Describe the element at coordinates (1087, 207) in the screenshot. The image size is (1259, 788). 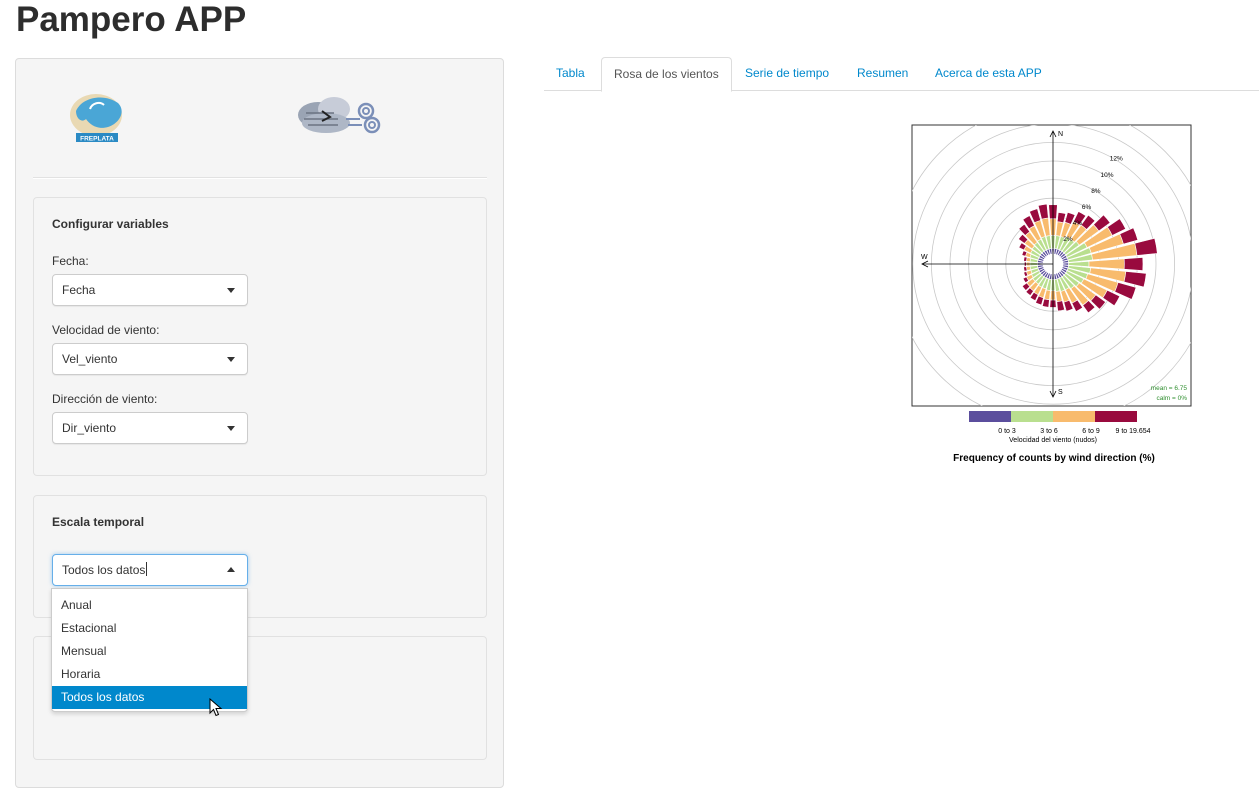
I see `radial-tick-label: 6%` at that location.